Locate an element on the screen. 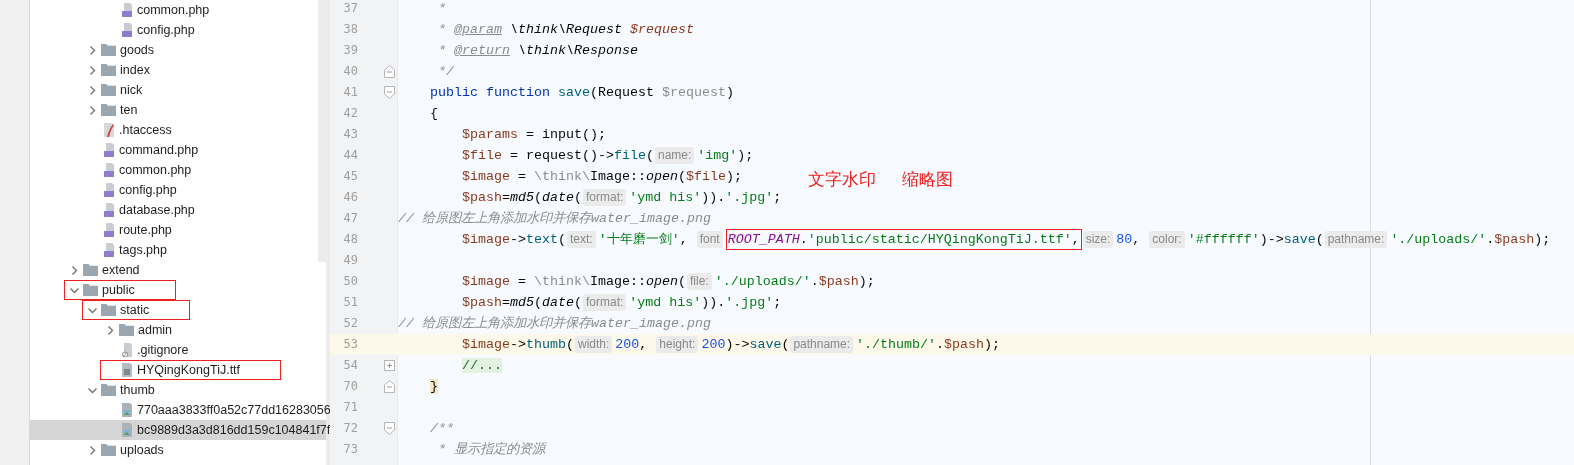  tree-row: public is located at coordinates (178, 290).